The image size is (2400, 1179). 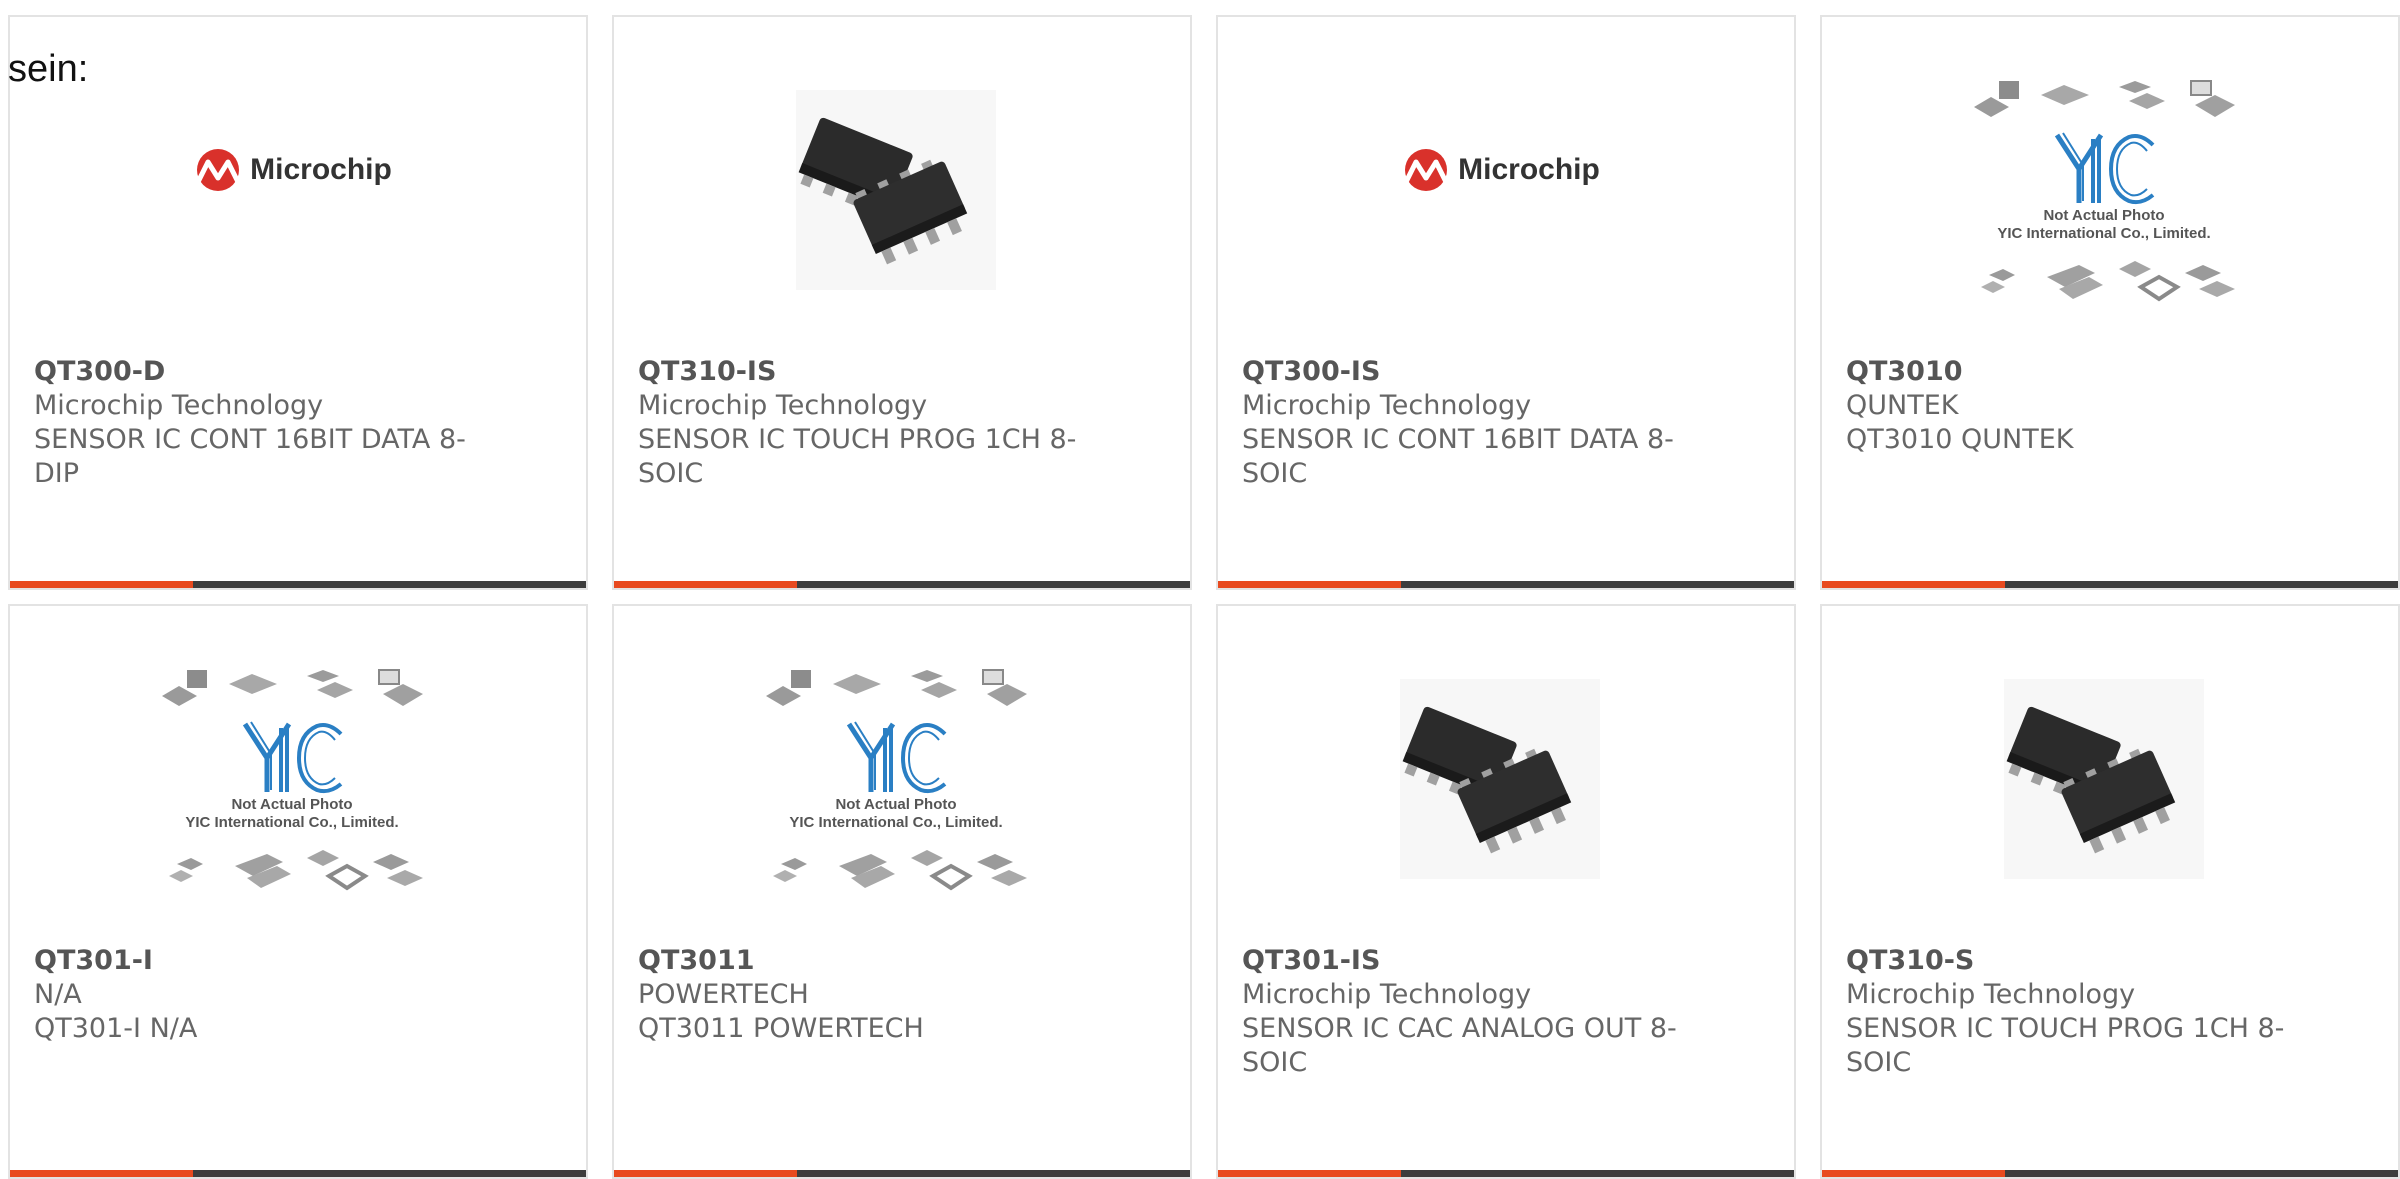 I want to click on product-description: QT3010 QUNTEK, so click(x=1960, y=439).